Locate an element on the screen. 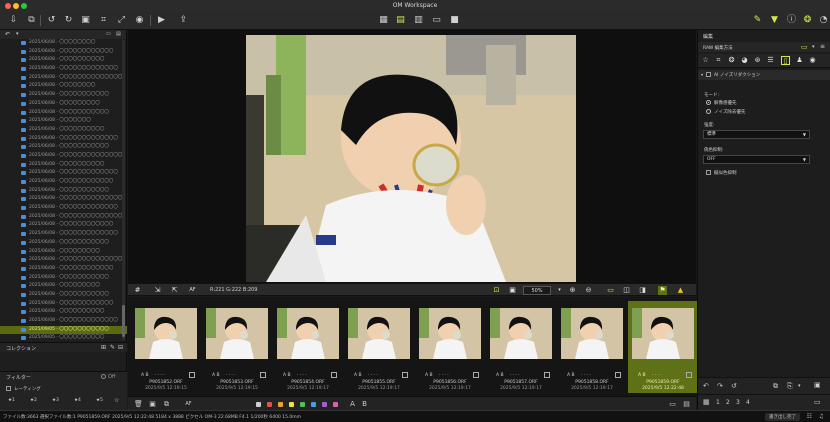 The height and width of the screenshot is (422, 830). star-4-filter: ★4 is located at coordinates (77, 400).